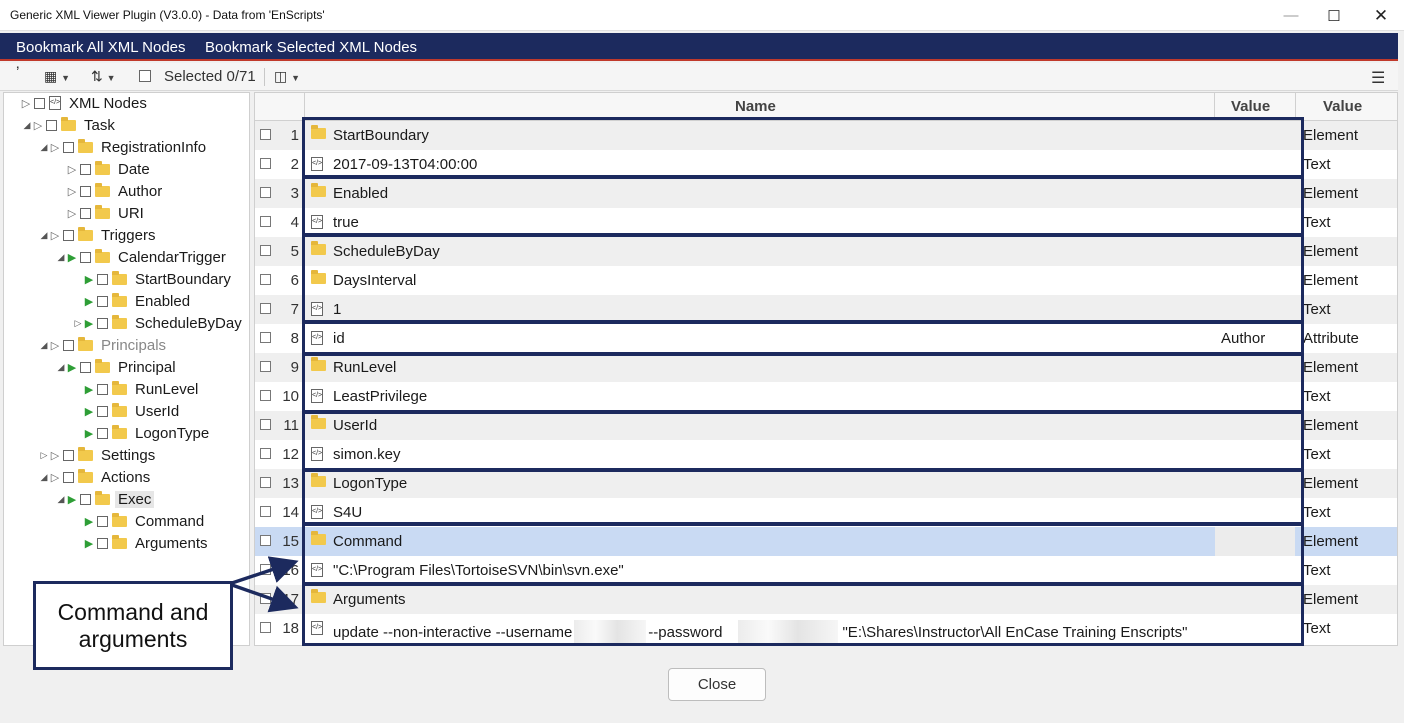 The image size is (1404, 723). Describe the element at coordinates (717, 684) in the screenshot. I see `close-button: Close` at that location.